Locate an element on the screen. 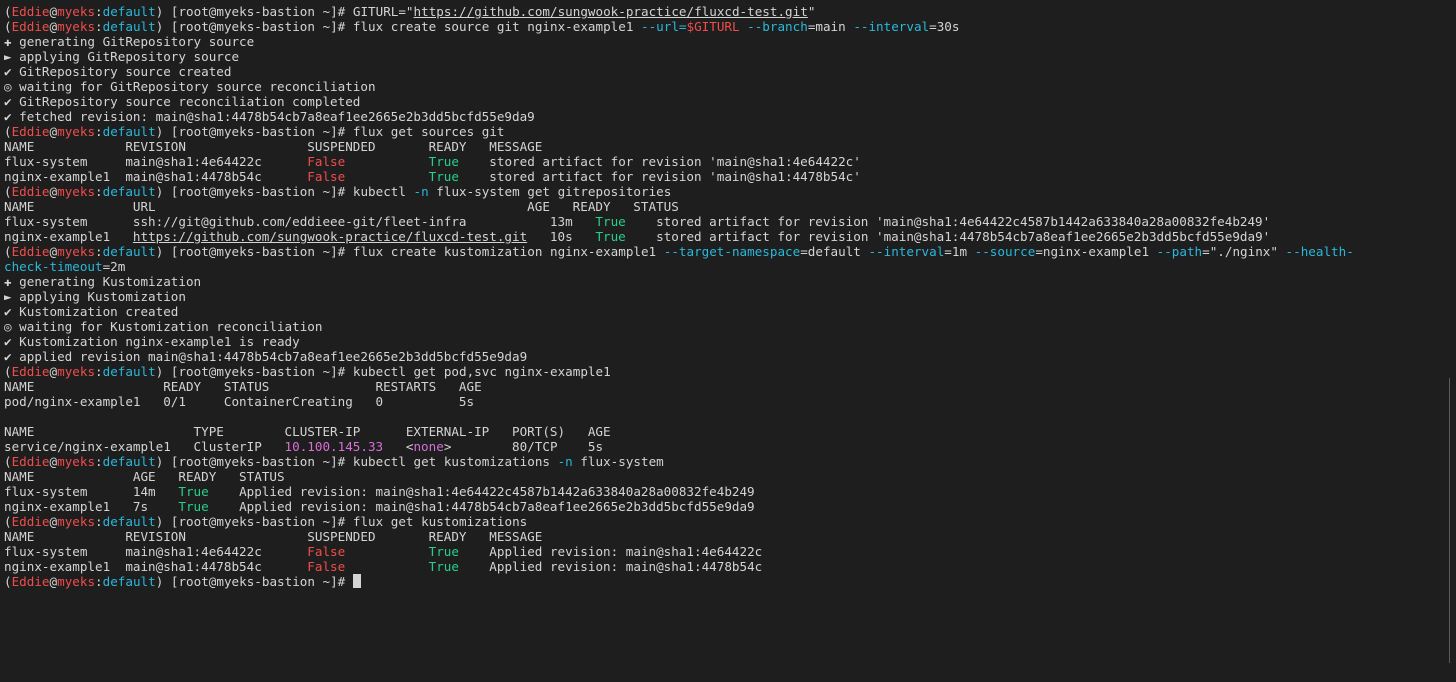 The image size is (1456, 682). command-text: ="./nginx" is located at coordinates (1244, 251).